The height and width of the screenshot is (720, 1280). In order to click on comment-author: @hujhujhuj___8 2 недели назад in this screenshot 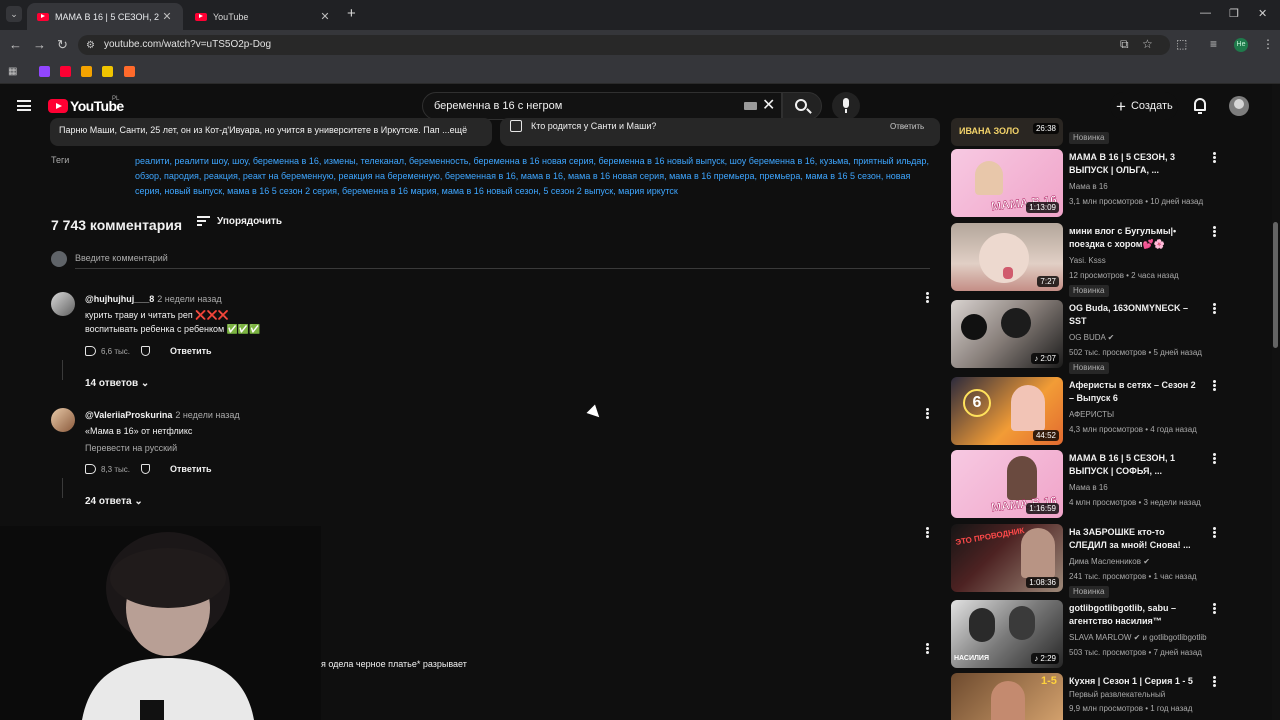, I will do `click(153, 299)`.